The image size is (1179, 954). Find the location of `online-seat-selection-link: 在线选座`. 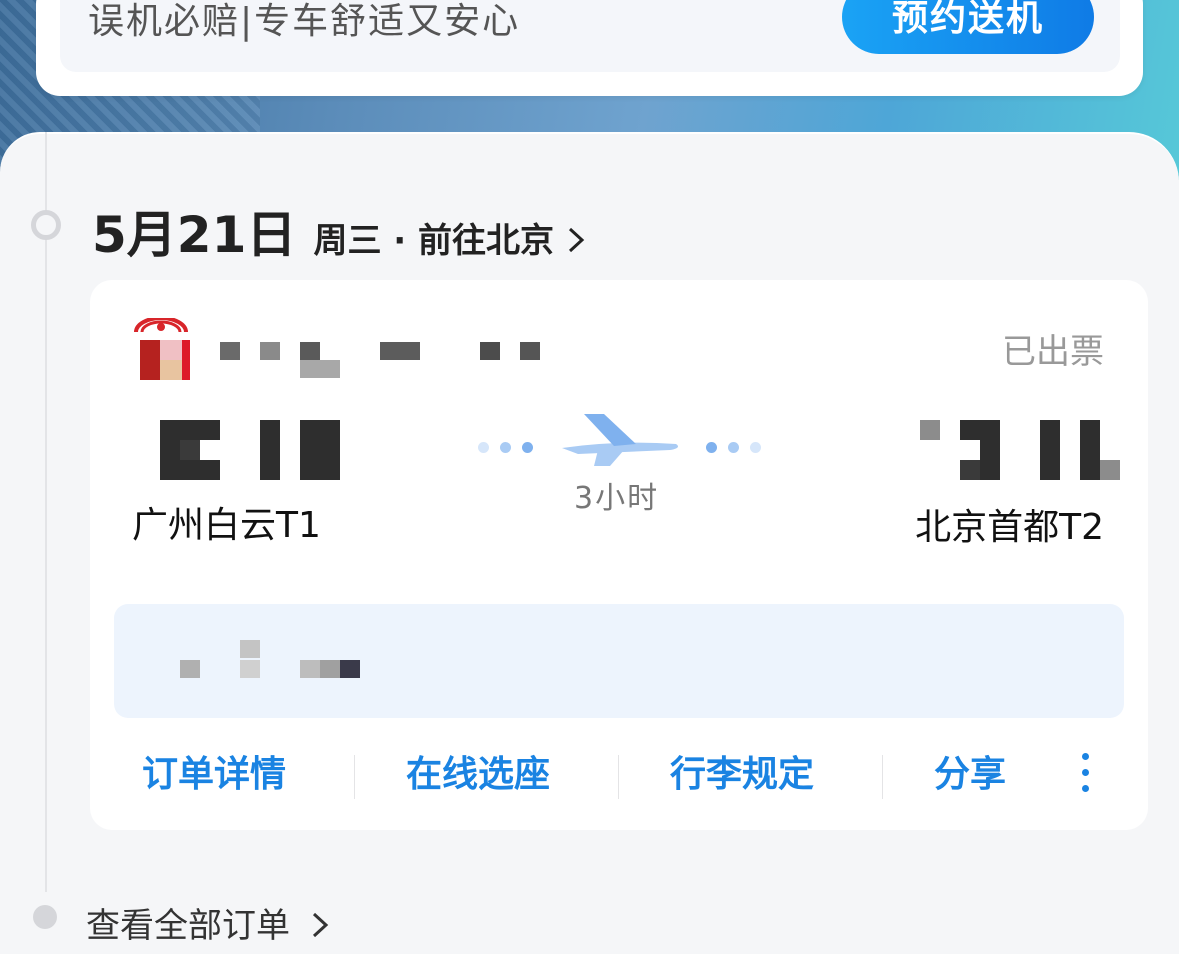

online-seat-selection-link: 在线选座 is located at coordinates (478, 771).